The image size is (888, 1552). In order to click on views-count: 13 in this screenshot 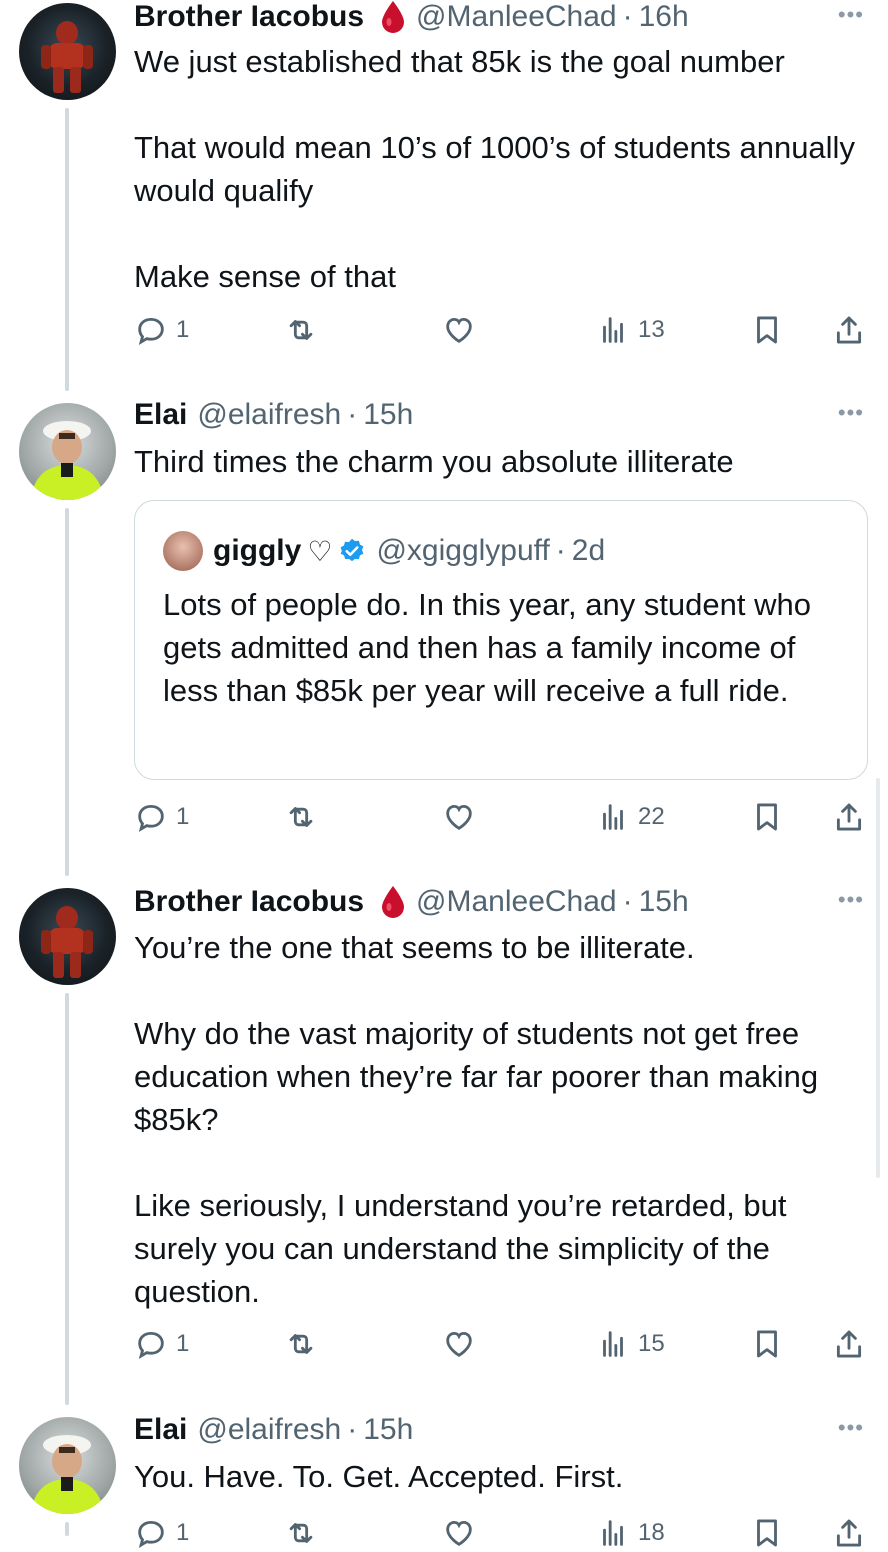, I will do `click(651, 329)`.